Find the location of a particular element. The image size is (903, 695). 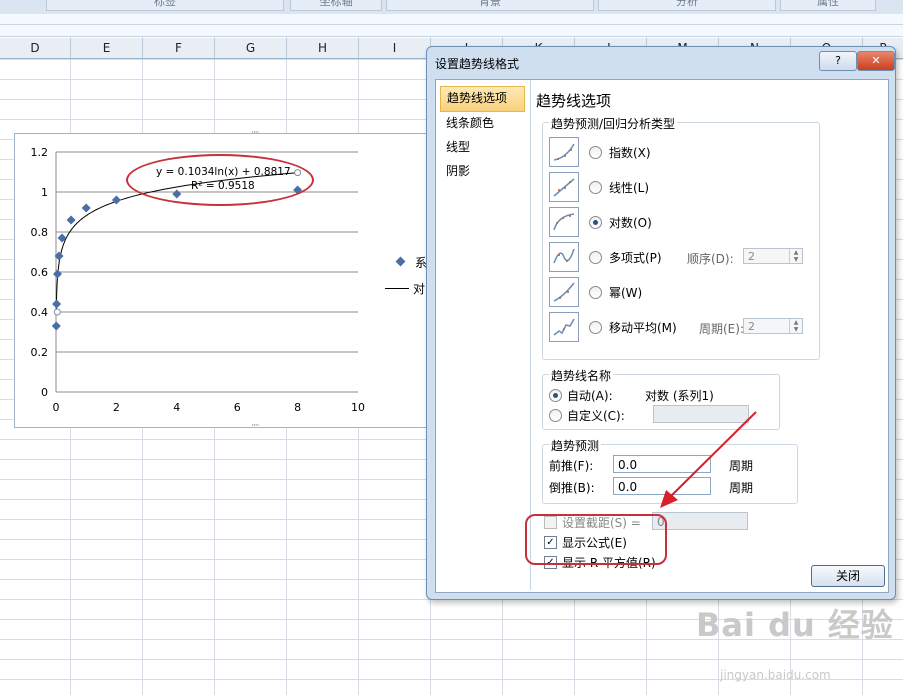

x-tick-label: 4 is located at coordinates (176, 407).